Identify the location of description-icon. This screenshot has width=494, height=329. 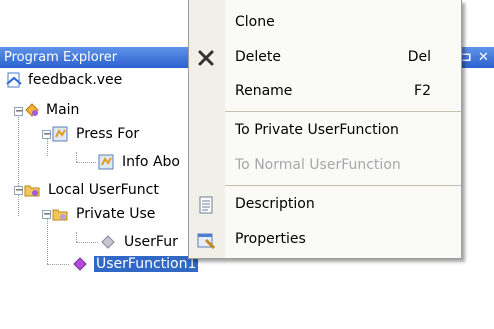
(206, 205).